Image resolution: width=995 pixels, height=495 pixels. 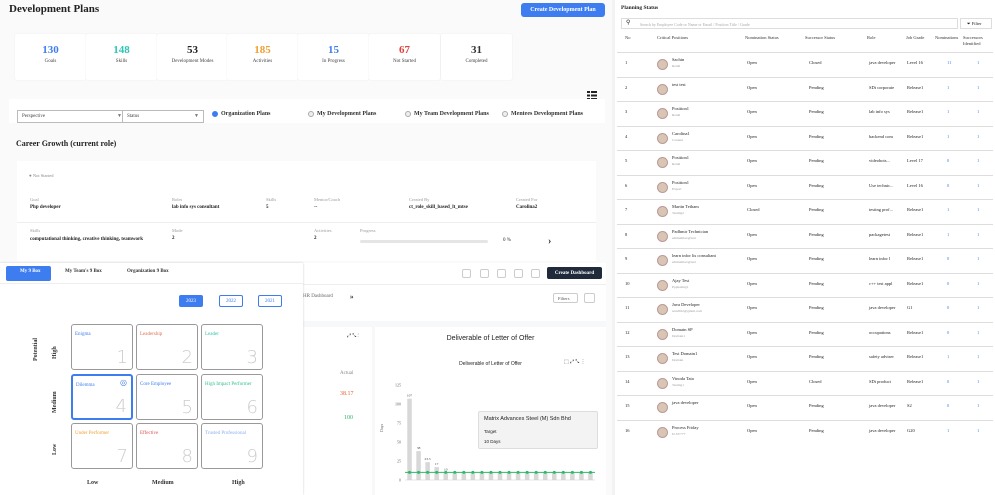 I want to click on filters-button: Filters, so click(x=565, y=298).